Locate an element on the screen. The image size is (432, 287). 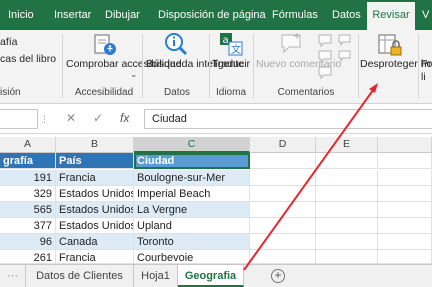
comments-group-label: Comentarios is located at coordinates (306, 92).